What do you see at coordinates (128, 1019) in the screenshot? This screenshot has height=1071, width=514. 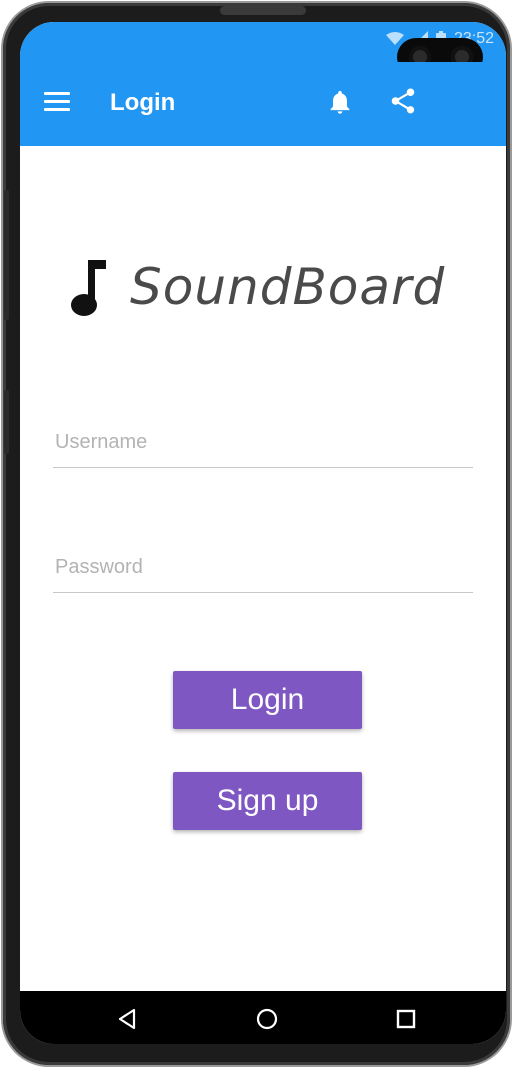 I see `back-icon` at bounding box center [128, 1019].